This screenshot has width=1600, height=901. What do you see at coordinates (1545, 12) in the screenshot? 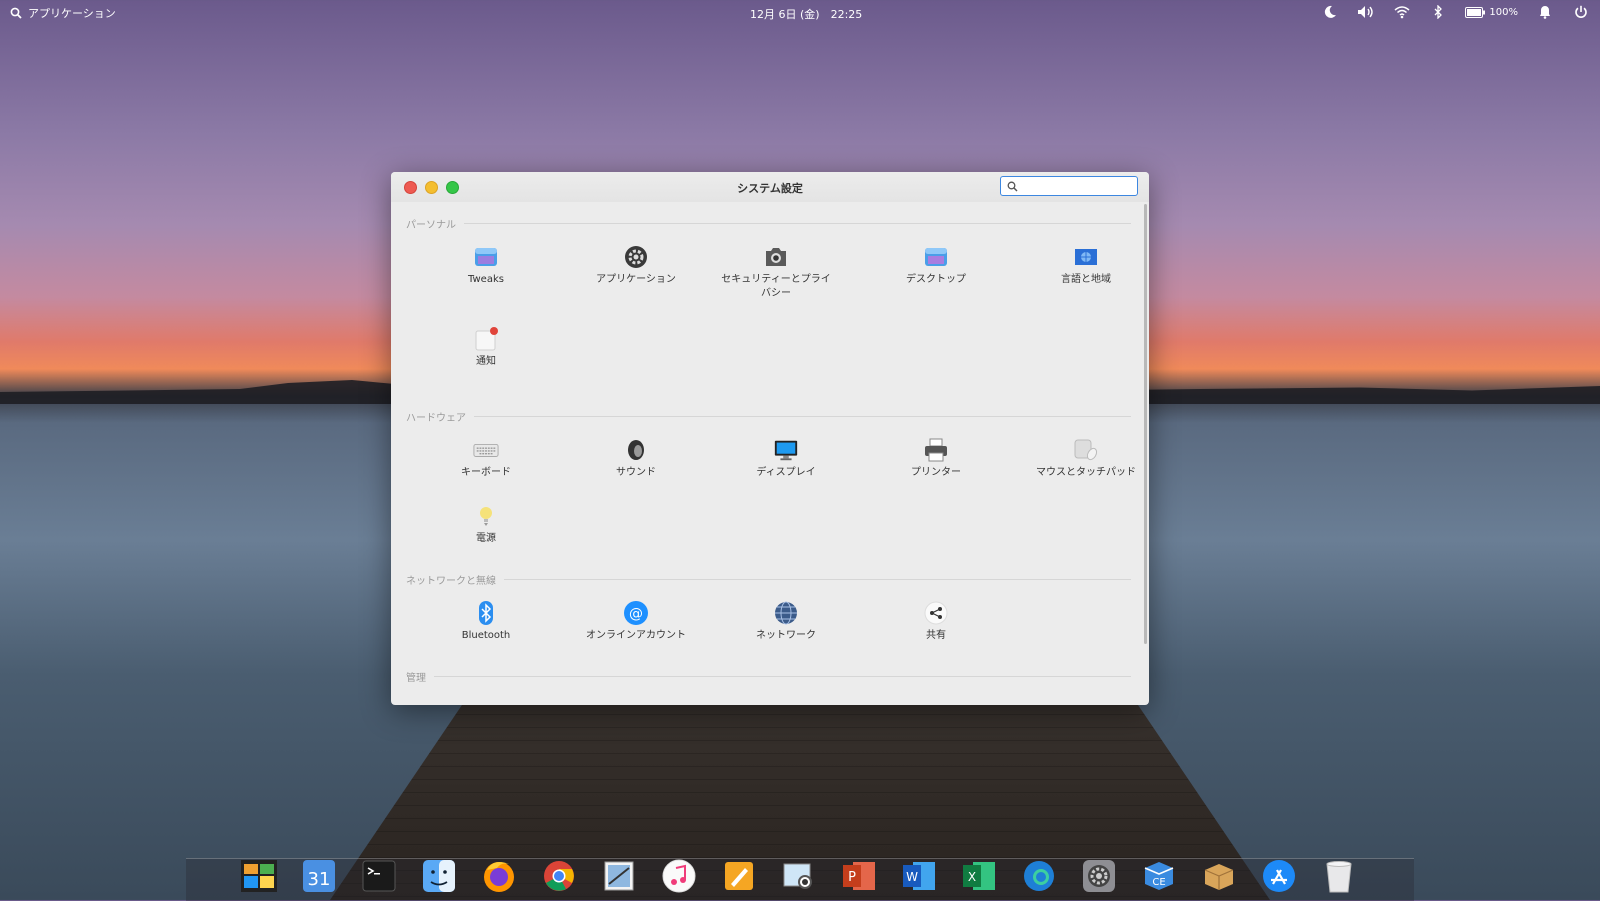
I see `notification-bell-icon` at bounding box center [1545, 12].